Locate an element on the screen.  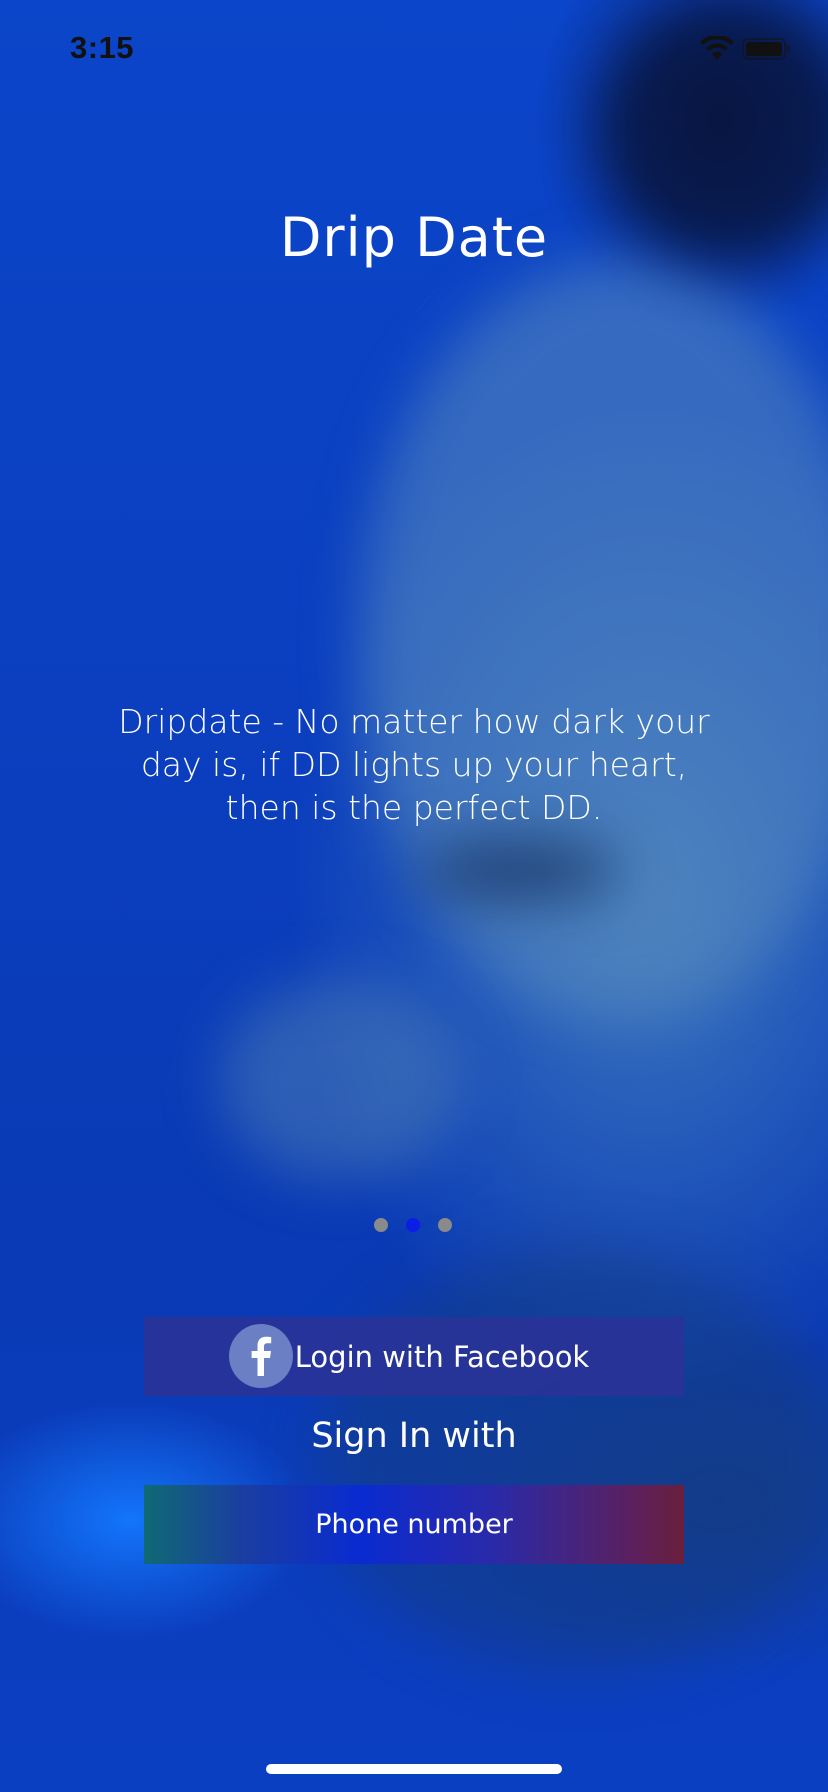
status-time: 3:15 is located at coordinates (102, 47).